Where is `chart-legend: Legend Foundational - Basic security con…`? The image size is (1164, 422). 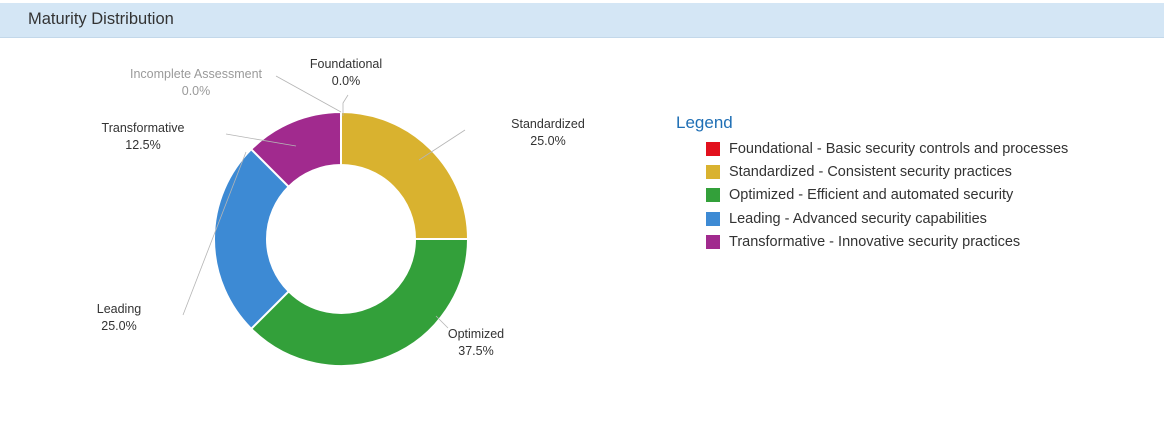 chart-legend: Legend Foundational - Basic security con… is located at coordinates (872, 183).